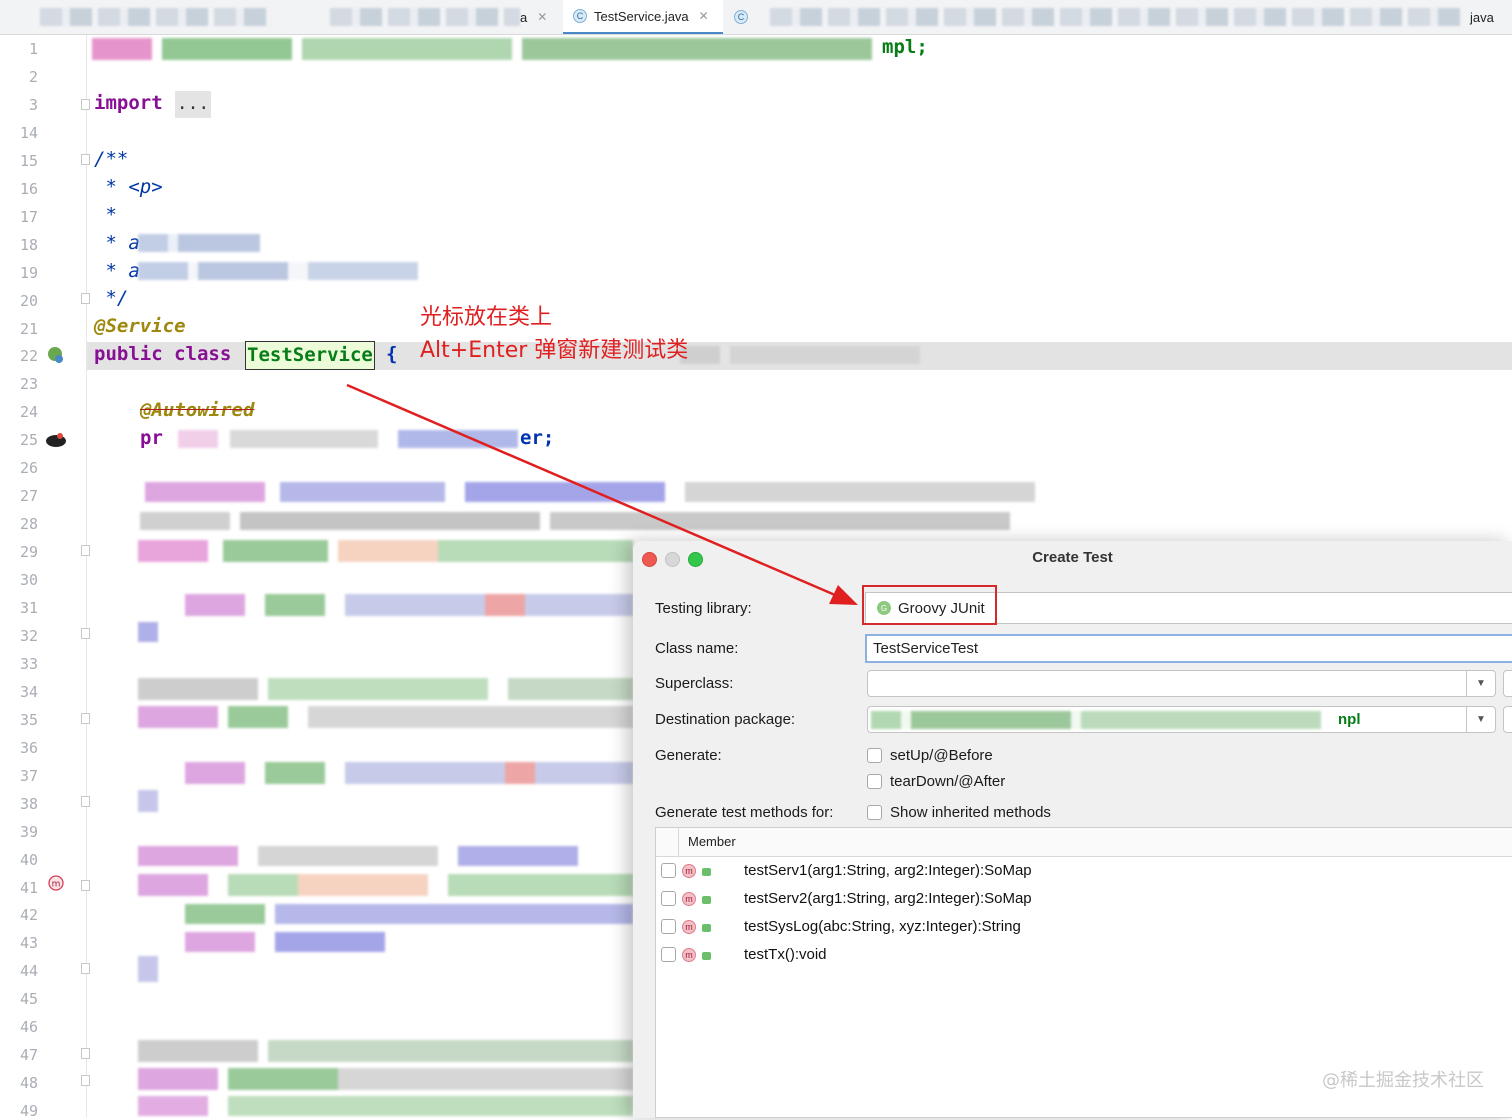  I want to click on annotation-arrow, so click(602, 494).